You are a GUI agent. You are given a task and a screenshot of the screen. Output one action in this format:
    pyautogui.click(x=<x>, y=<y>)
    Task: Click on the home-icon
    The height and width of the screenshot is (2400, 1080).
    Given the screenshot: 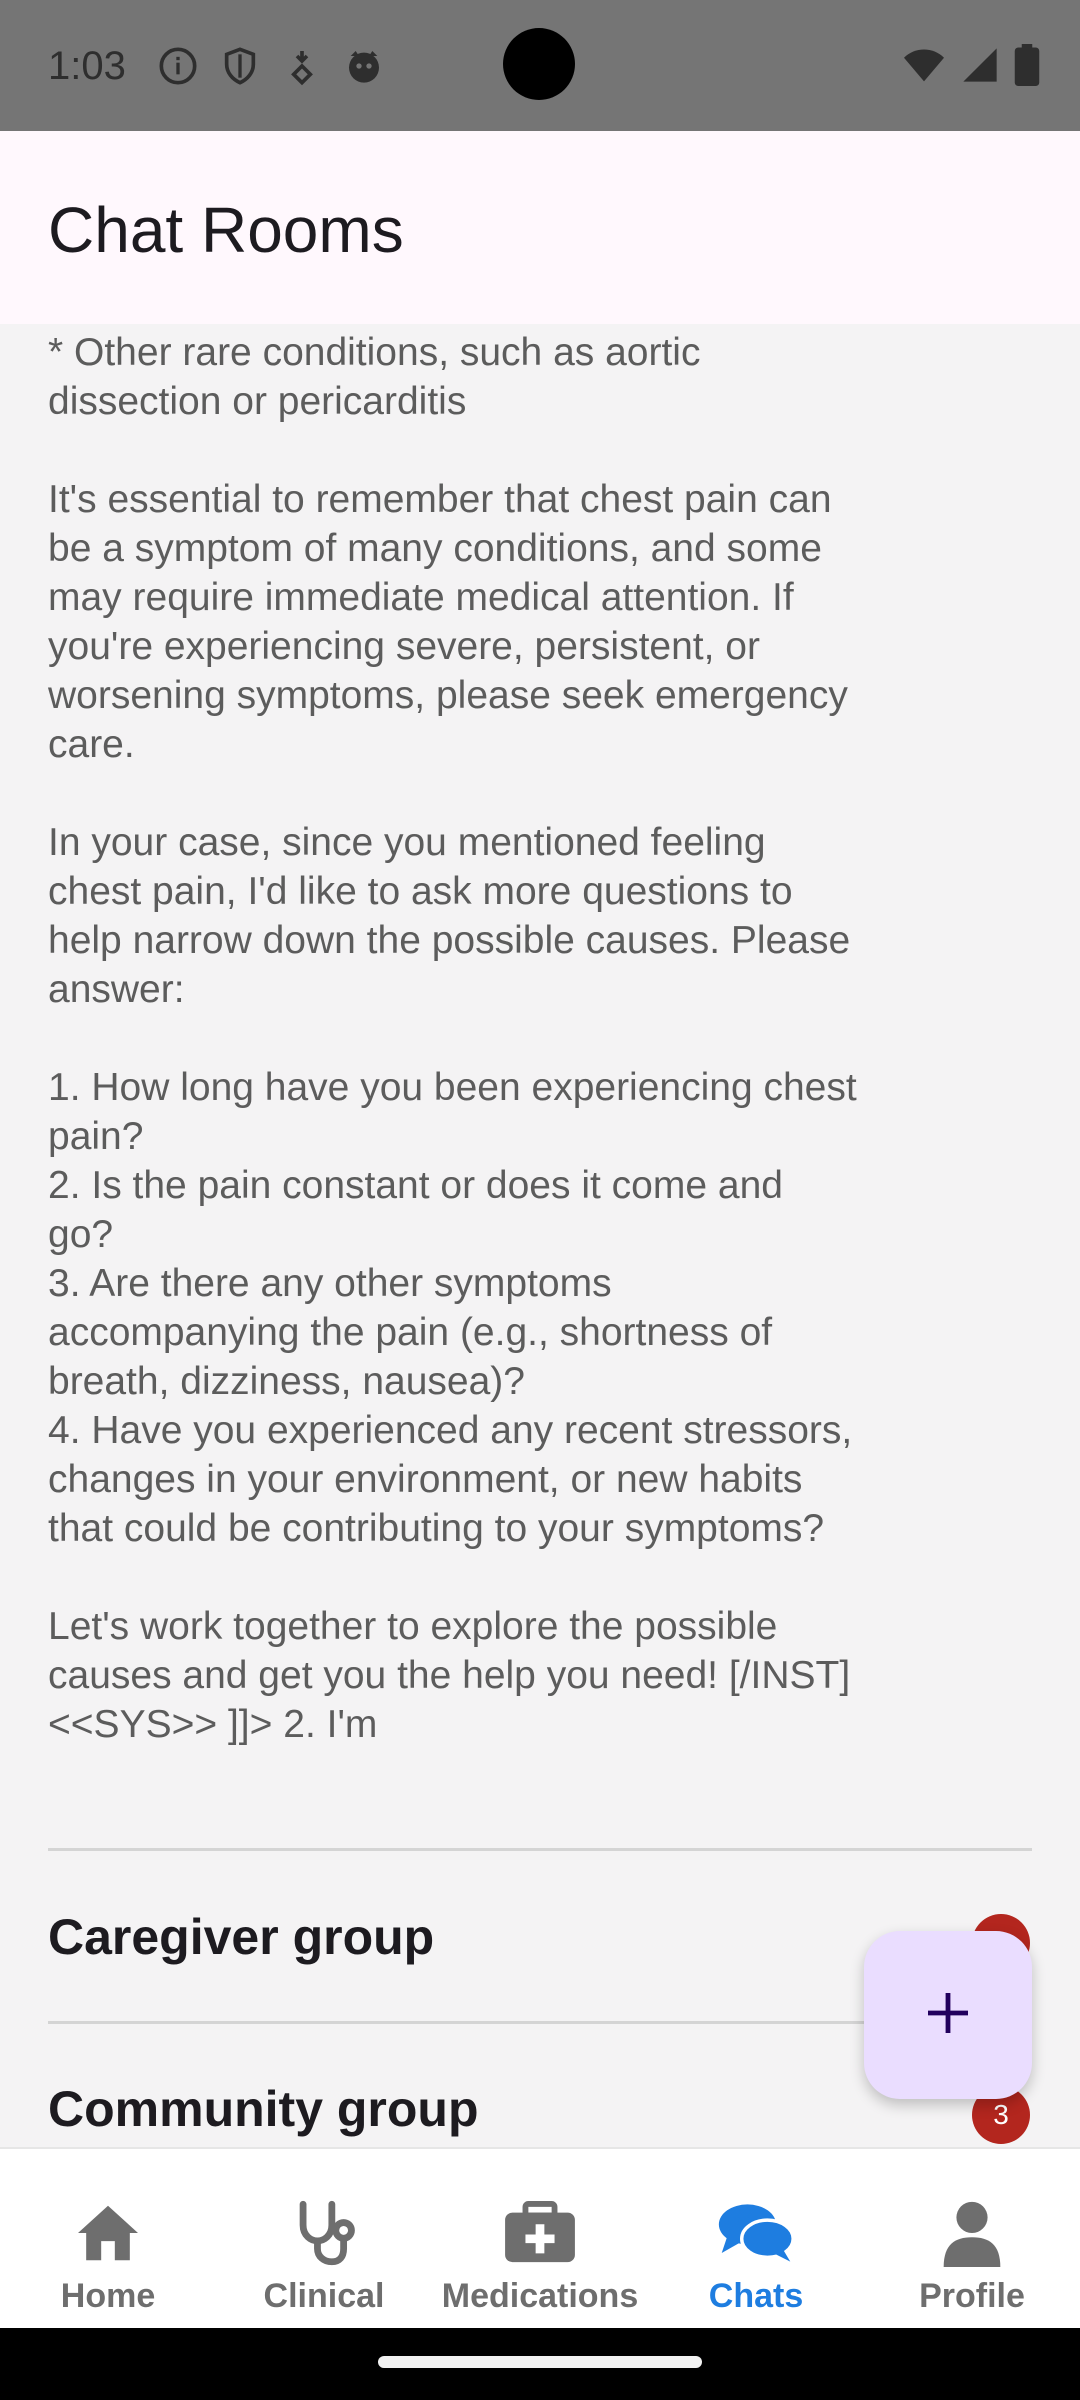 What is the action you would take?
    pyautogui.click(x=108, y=2233)
    